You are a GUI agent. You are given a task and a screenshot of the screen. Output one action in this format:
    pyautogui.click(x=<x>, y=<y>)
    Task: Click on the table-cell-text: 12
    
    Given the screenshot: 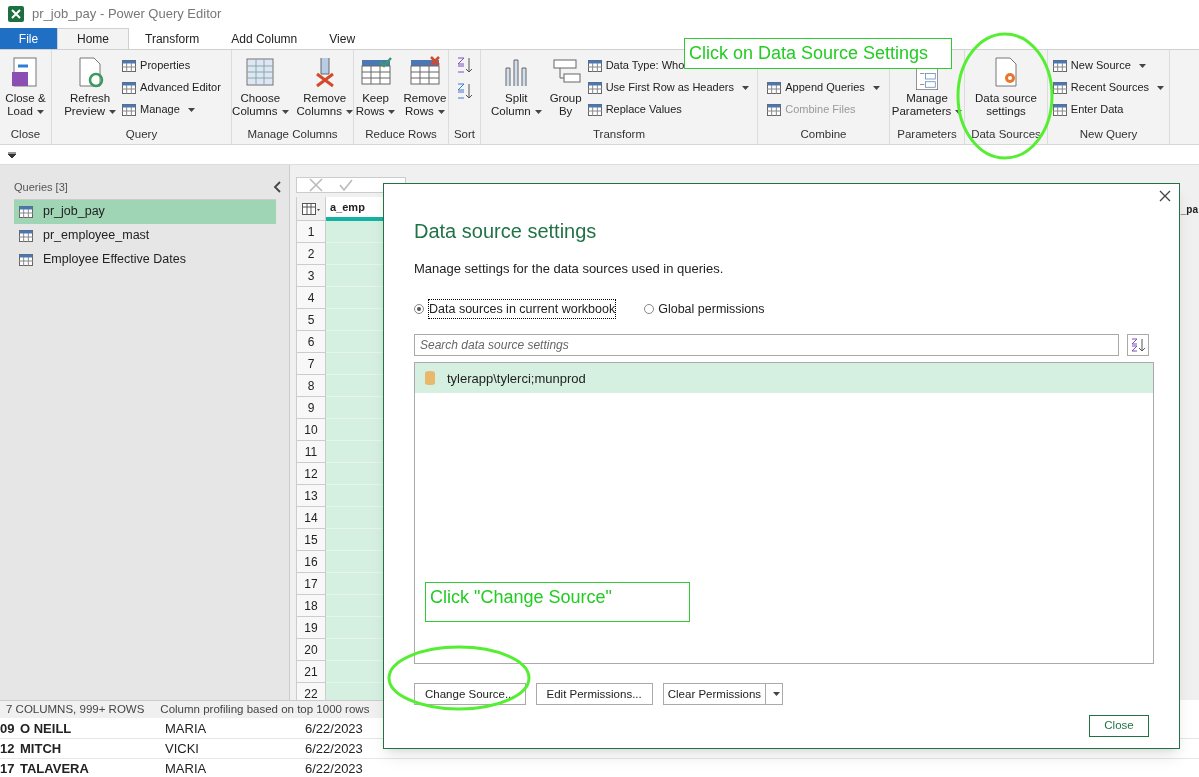 What is the action you would take?
    pyautogui.click(x=8, y=748)
    